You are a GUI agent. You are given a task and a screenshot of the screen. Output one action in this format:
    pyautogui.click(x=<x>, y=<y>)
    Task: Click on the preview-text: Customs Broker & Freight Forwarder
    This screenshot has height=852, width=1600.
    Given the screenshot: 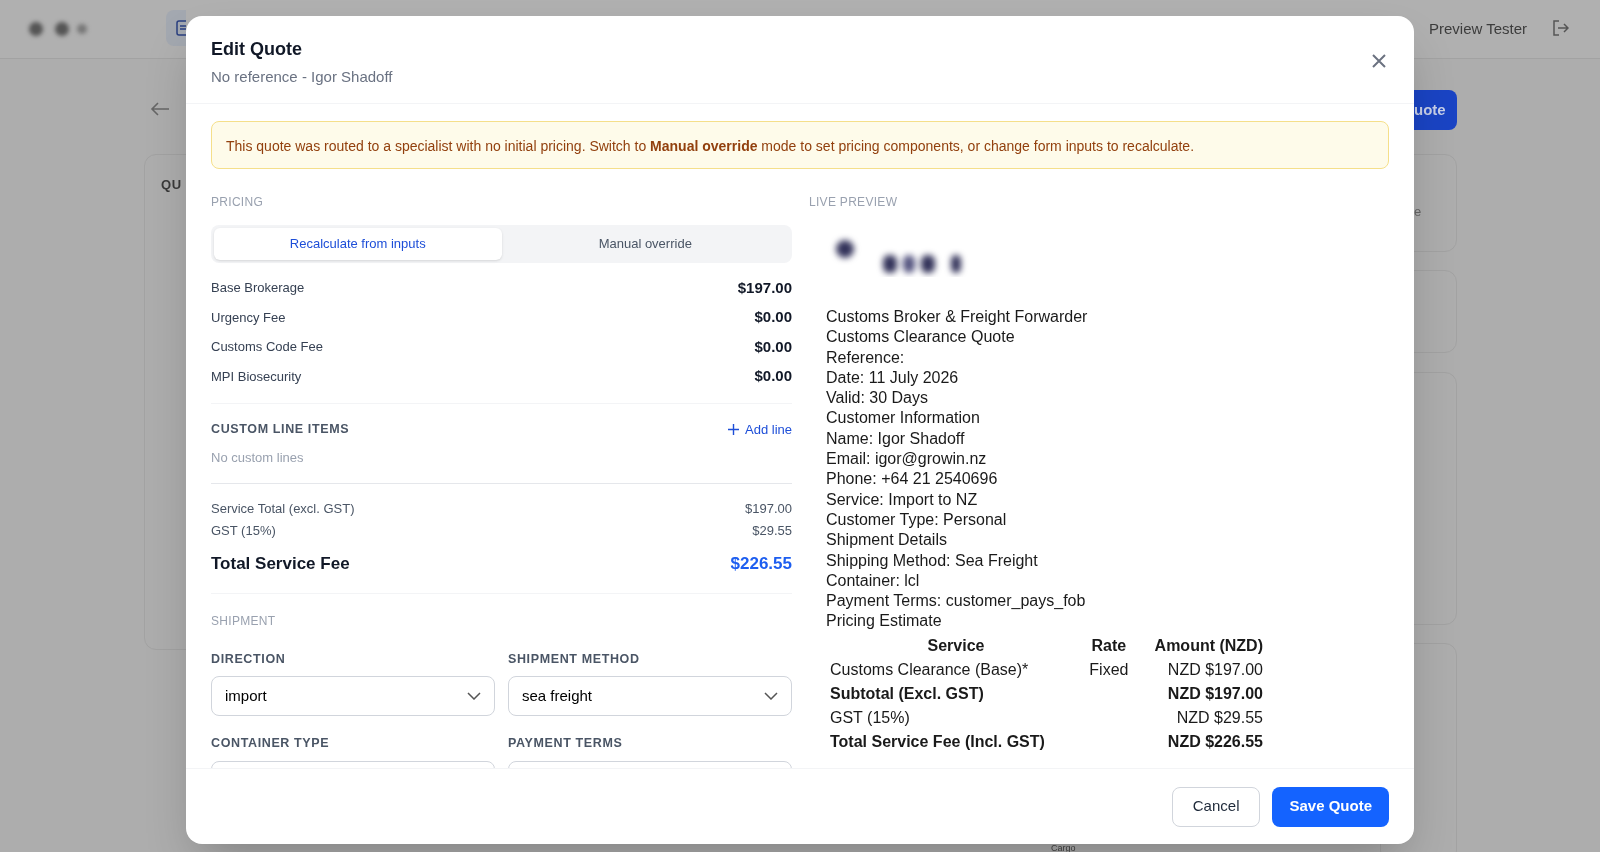 What is the action you would take?
    pyautogui.click(x=957, y=317)
    